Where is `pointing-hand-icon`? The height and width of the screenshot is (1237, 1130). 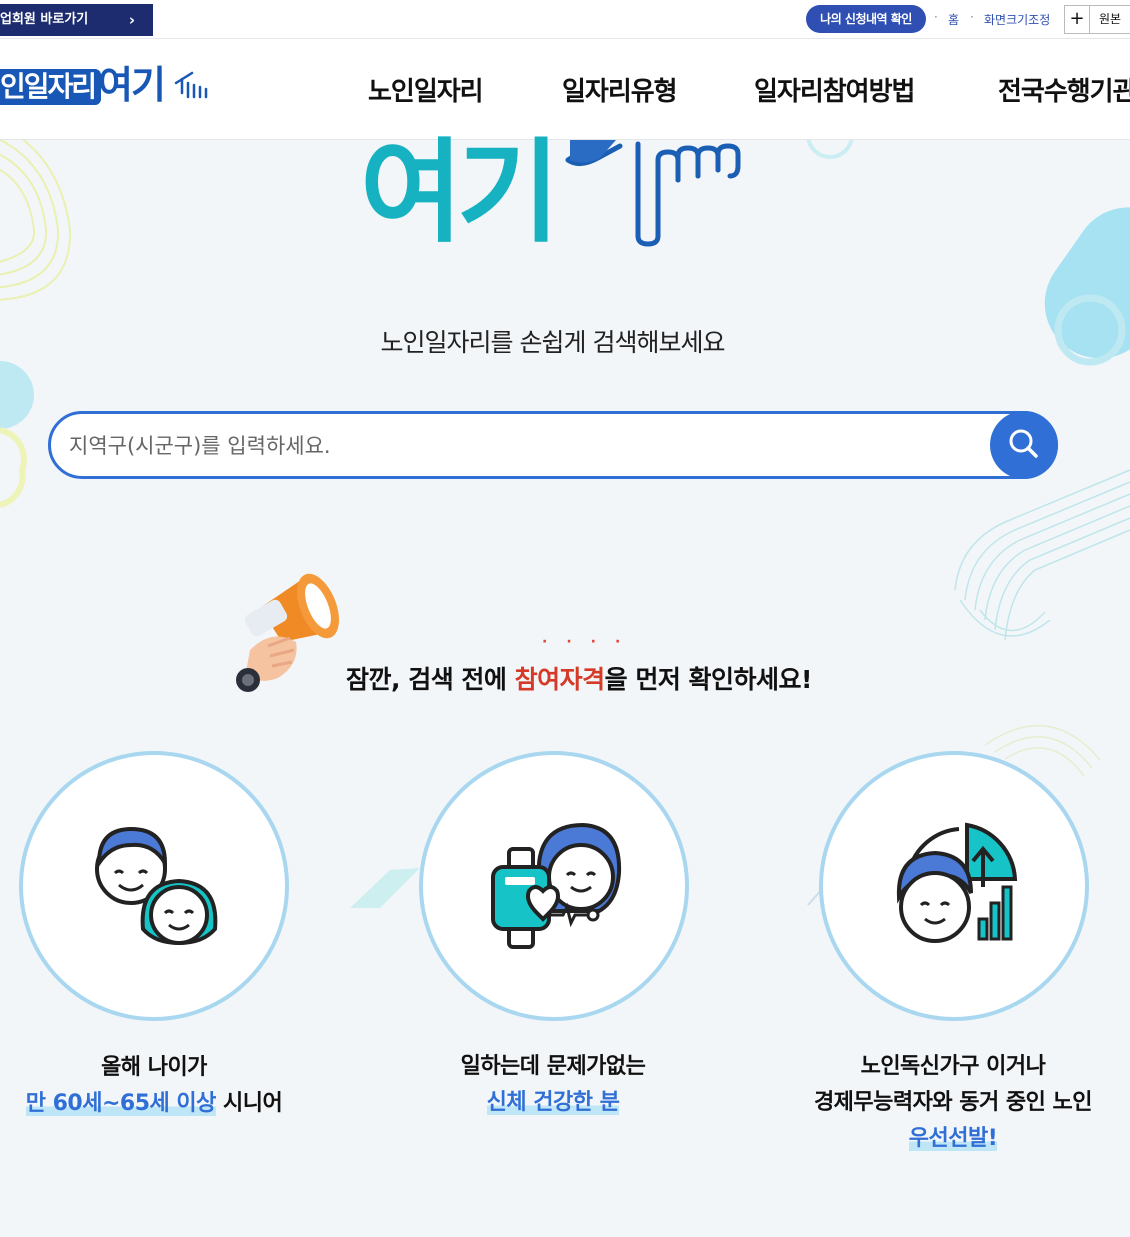 pointing-hand-icon is located at coordinates (191, 85).